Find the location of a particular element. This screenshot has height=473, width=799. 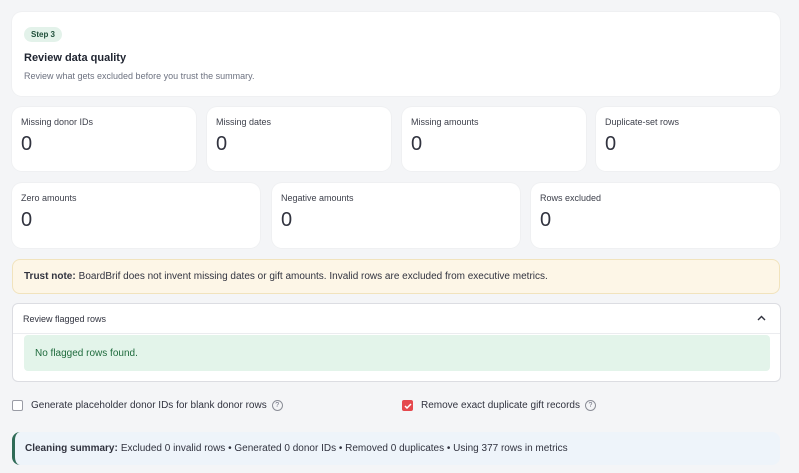

metric-rows-excluded: Rows excluded 0 is located at coordinates (655, 215).